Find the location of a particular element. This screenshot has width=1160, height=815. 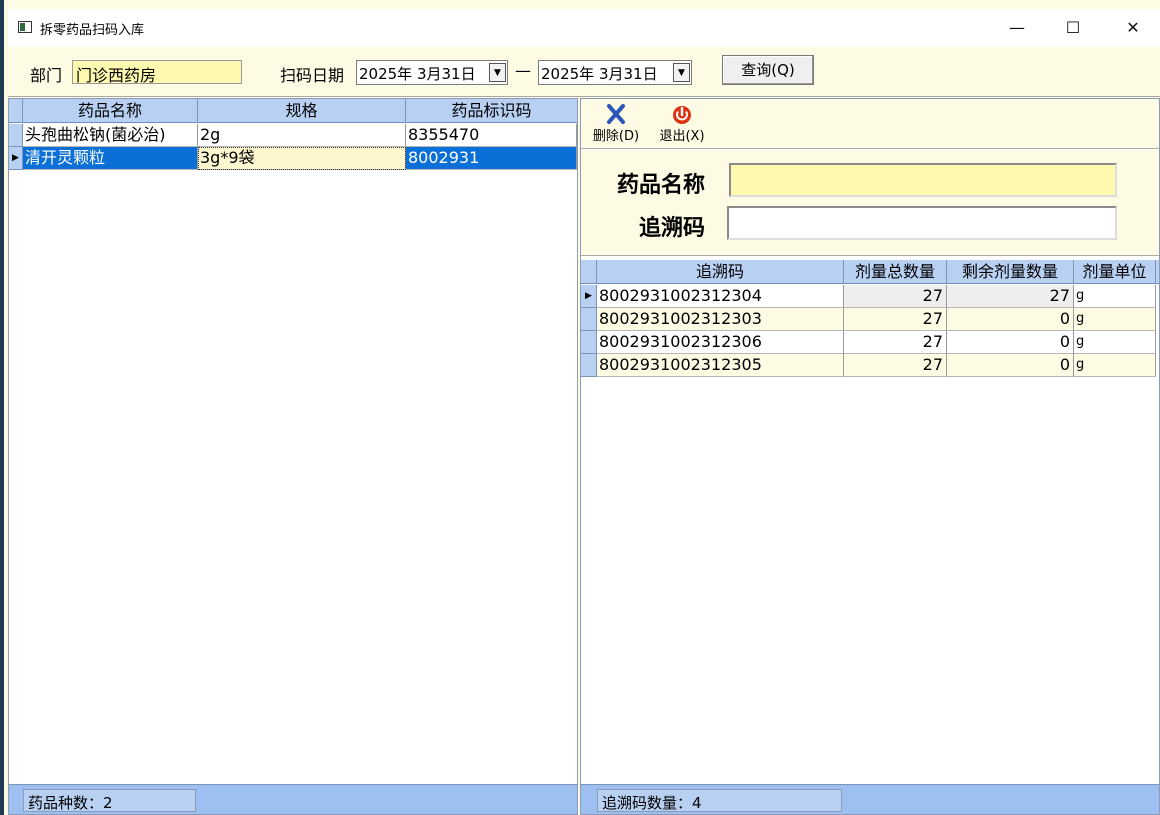

drug-name-input is located at coordinates (923, 180).